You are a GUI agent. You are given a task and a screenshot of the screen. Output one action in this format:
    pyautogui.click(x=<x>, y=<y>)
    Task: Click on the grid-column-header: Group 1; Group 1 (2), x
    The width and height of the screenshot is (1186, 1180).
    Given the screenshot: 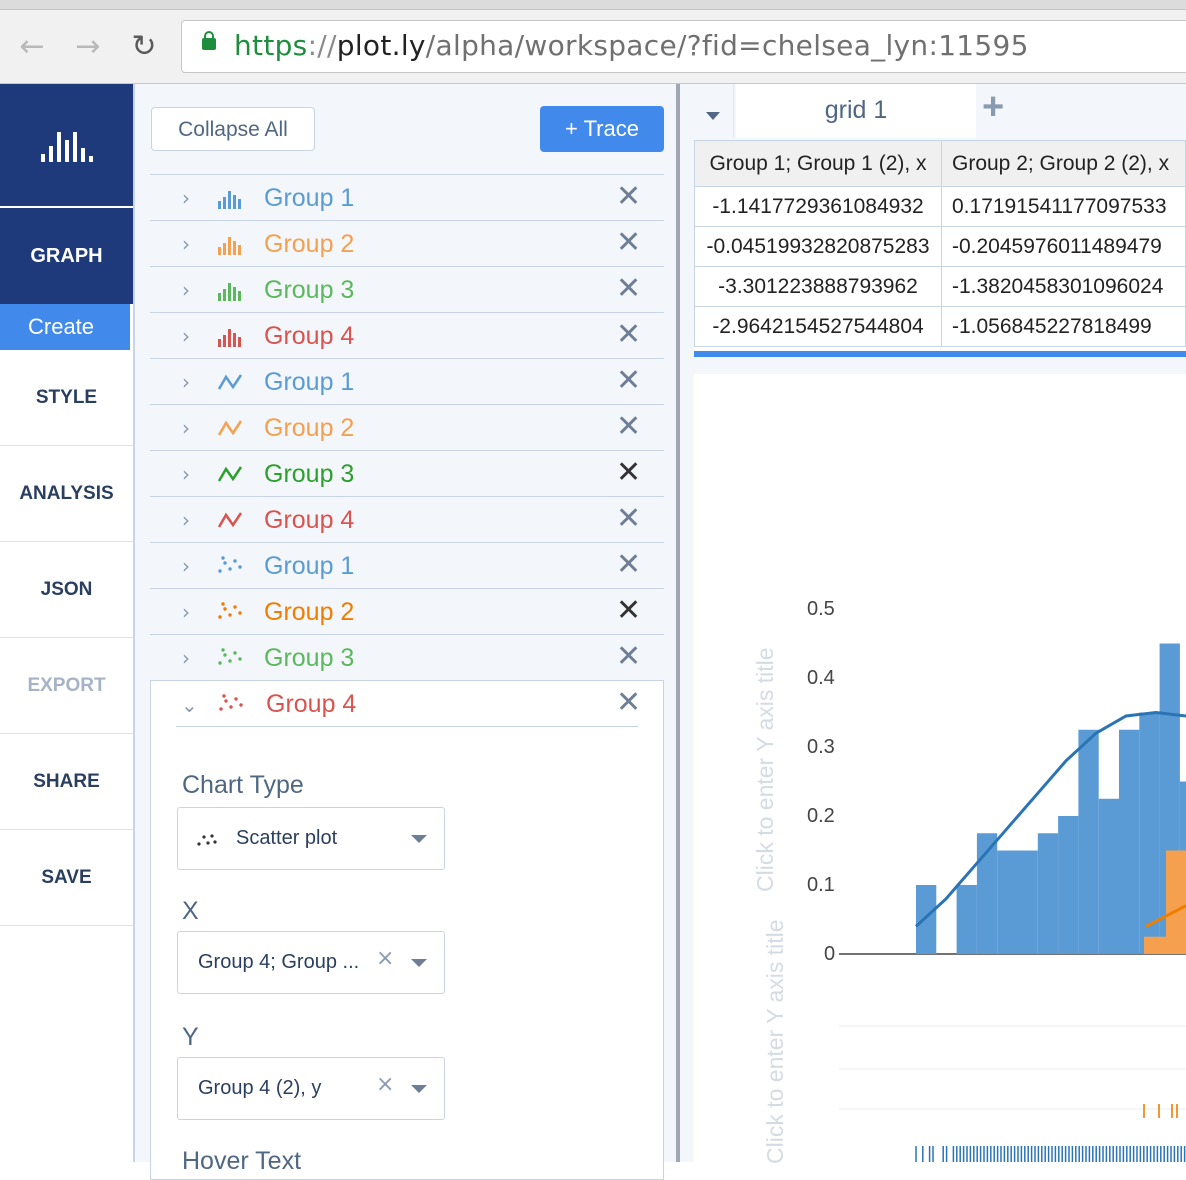 What is the action you would take?
    pyautogui.click(x=818, y=163)
    